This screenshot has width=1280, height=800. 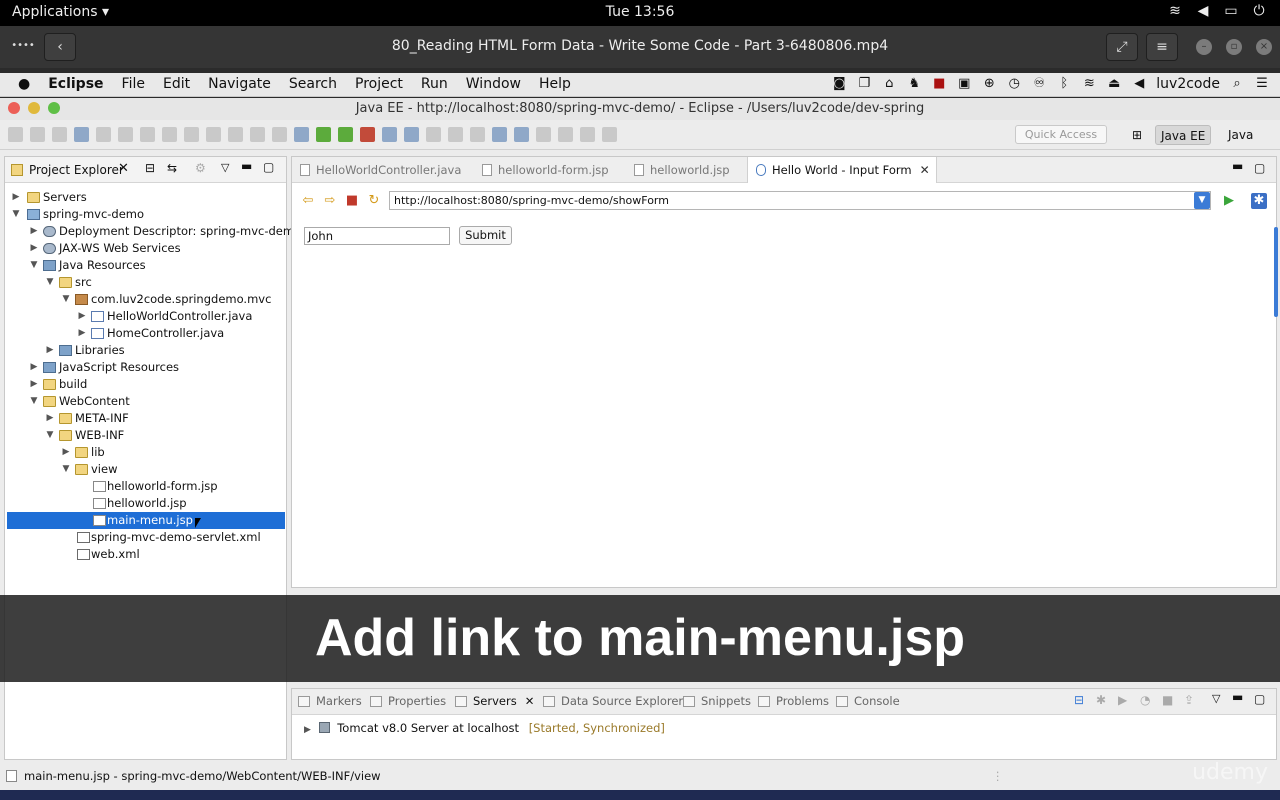 What do you see at coordinates (1240, 135) in the screenshot?
I see `perspective-java: Java` at bounding box center [1240, 135].